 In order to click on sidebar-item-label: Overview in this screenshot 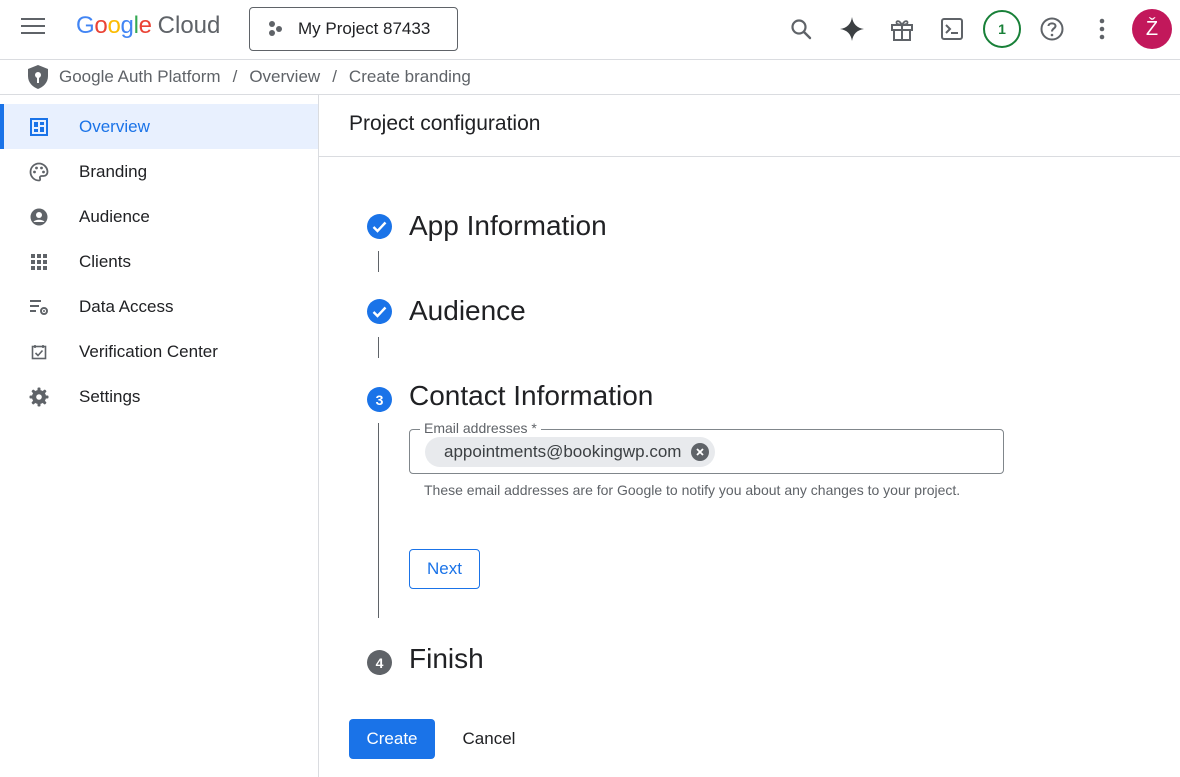, I will do `click(114, 126)`.